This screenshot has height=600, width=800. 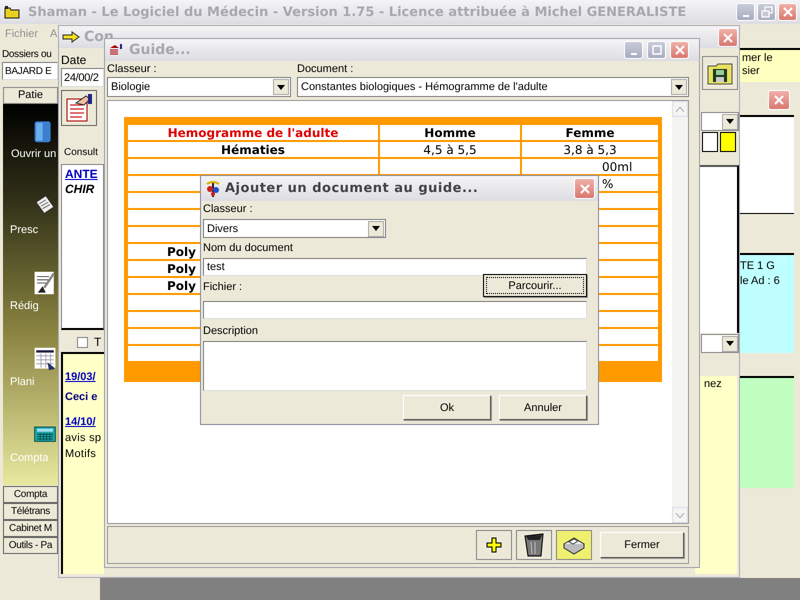 I want to click on printer-icon, so click(x=574, y=545).